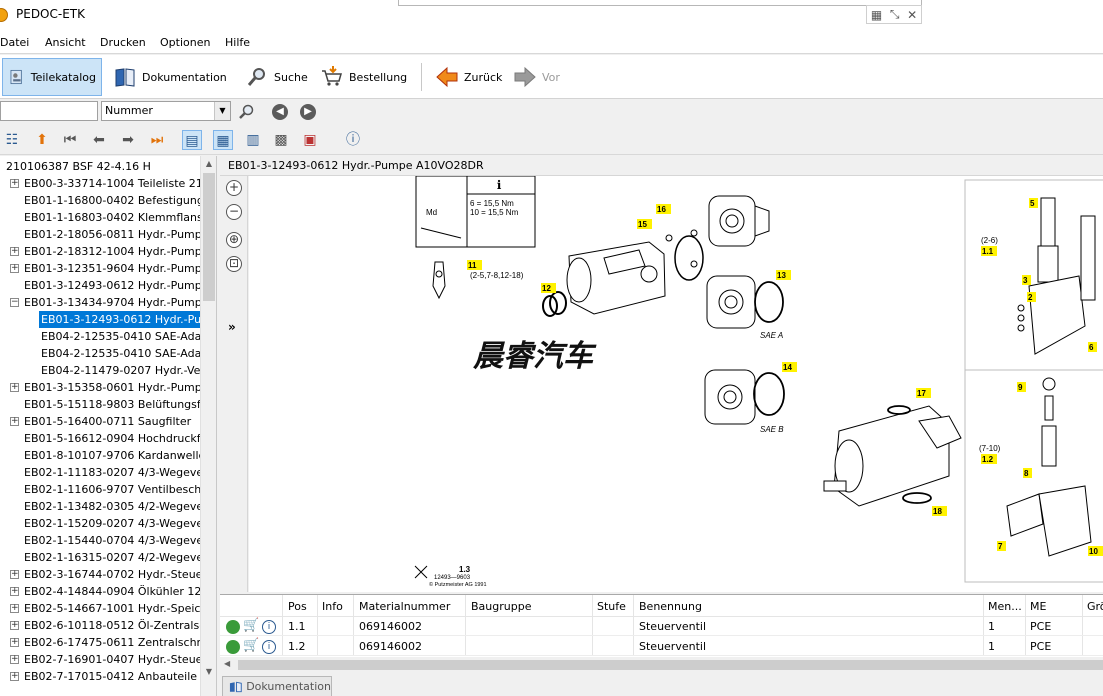 This screenshot has height=696, width=1103. Describe the element at coordinates (1032, 203) in the screenshot. I see `callout-5: 5` at that location.